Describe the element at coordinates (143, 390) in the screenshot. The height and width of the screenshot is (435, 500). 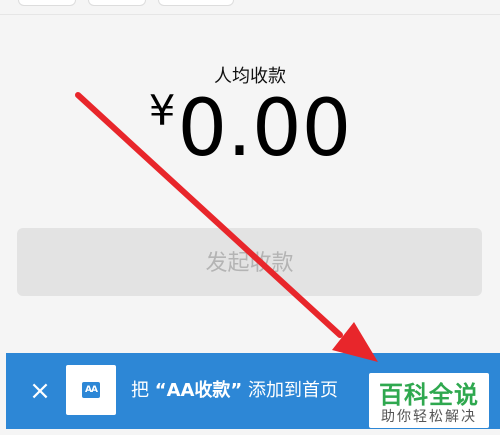
I see `banner-text-prefix: 把` at that location.